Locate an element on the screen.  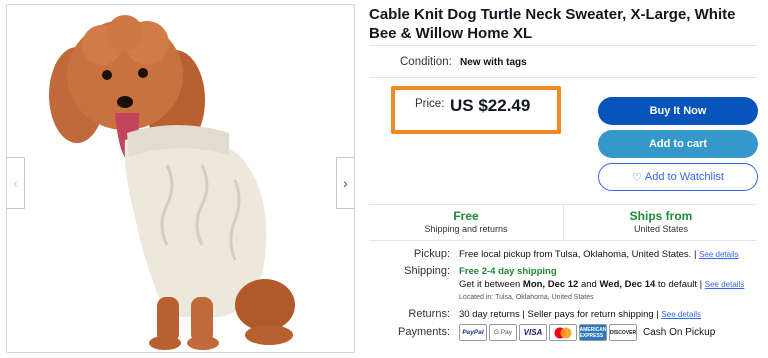
shipping-headline: Free 2-4 day shipping is located at coordinates (508, 271).